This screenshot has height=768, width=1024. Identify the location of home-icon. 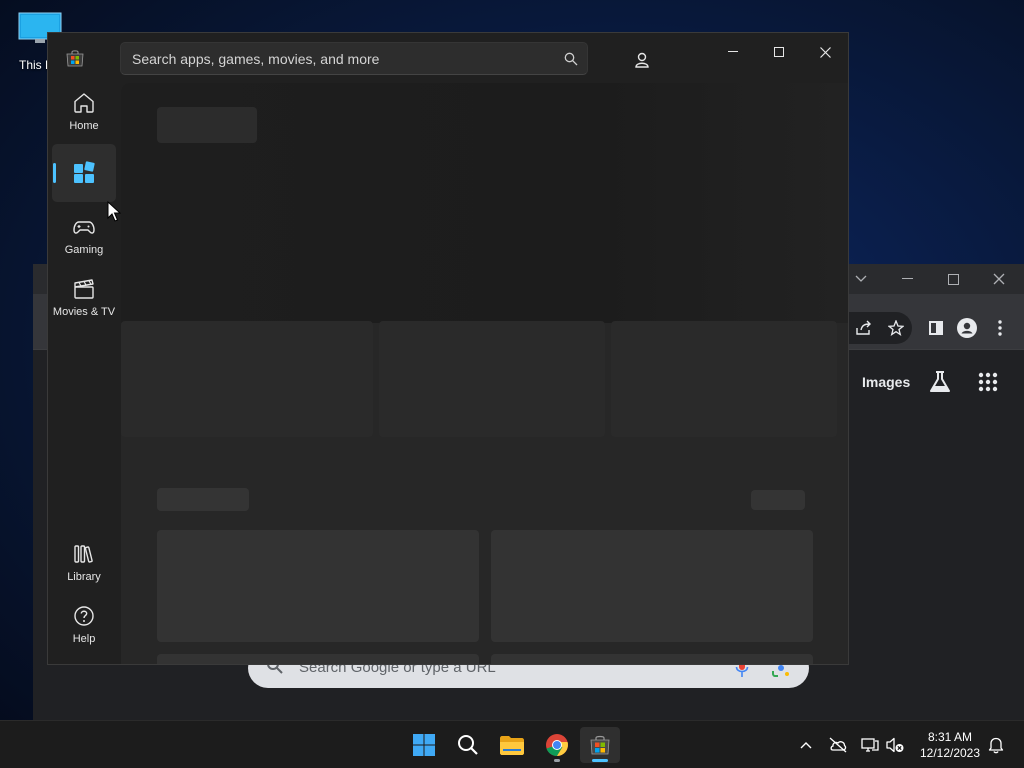
(84, 103).